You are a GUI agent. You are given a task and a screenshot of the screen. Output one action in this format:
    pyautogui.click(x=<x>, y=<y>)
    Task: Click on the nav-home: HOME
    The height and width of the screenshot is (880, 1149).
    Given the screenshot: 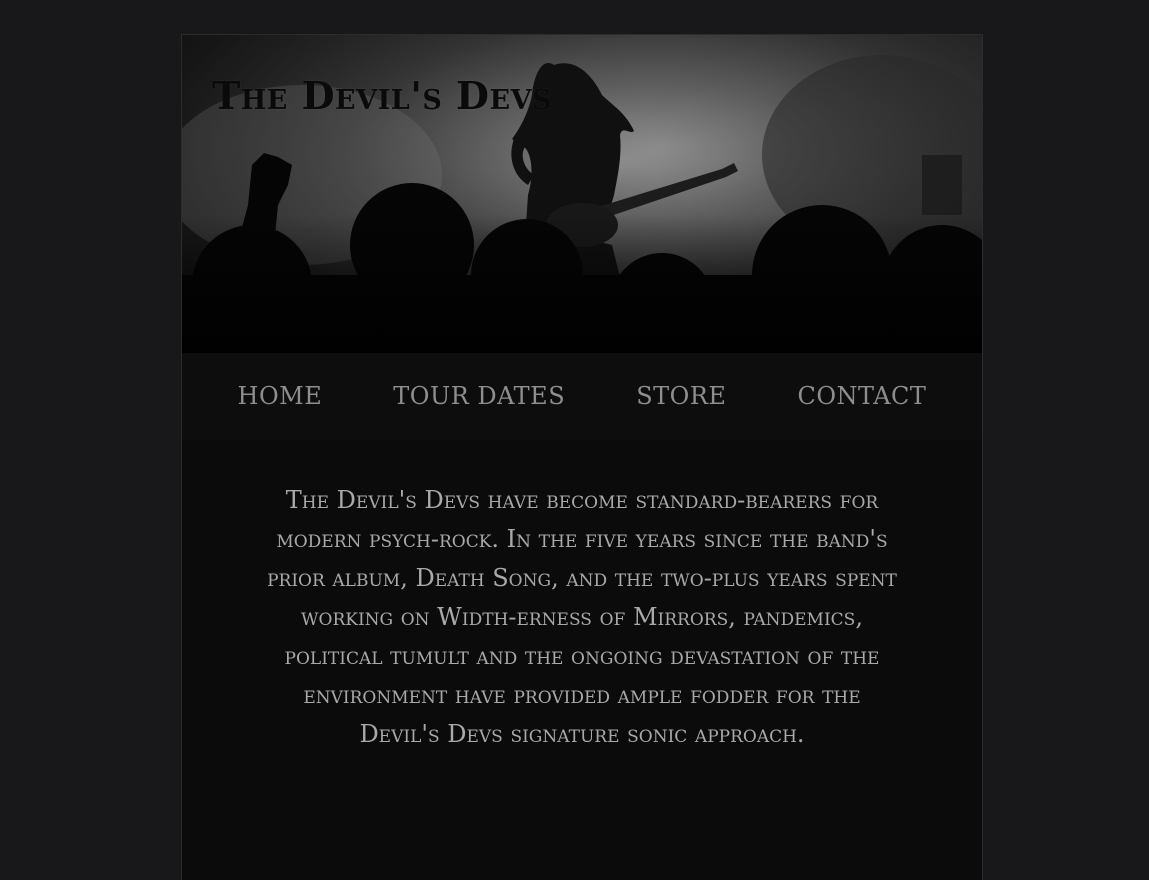 What is the action you would take?
    pyautogui.click(x=280, y=396)
    